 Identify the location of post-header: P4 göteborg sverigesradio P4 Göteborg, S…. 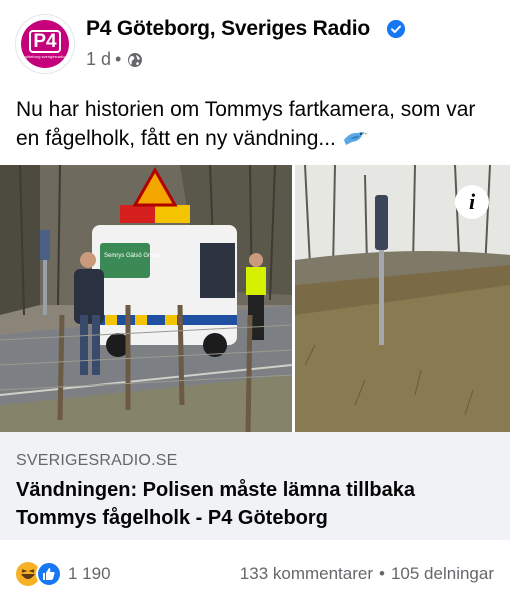
(255, 40).